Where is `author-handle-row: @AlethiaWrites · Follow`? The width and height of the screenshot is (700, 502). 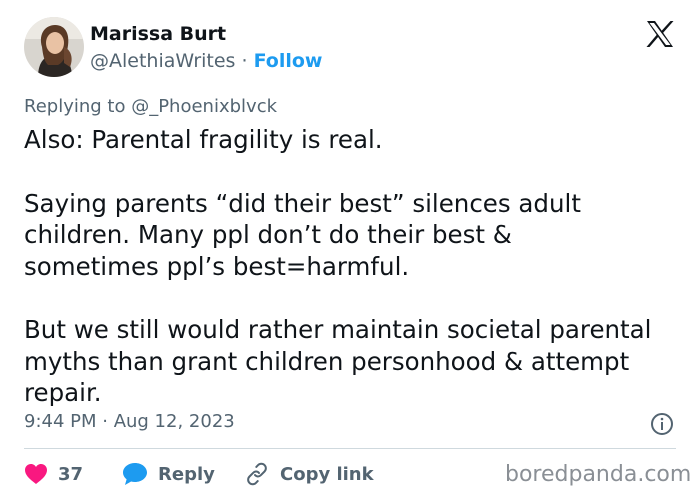 author-handle-row: @AlethiaWrites · Follow is located at coordinates (206, 61).